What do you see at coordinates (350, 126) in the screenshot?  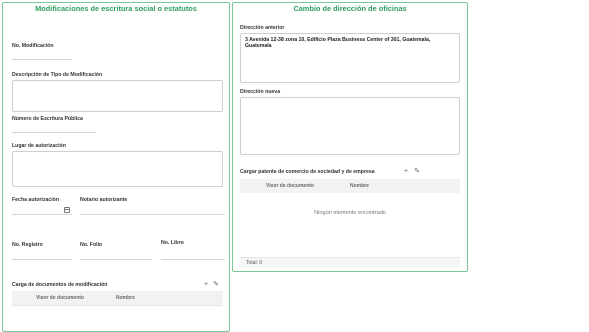 I see `direccion-nueva-textarea` at bounding box center [350, 126].